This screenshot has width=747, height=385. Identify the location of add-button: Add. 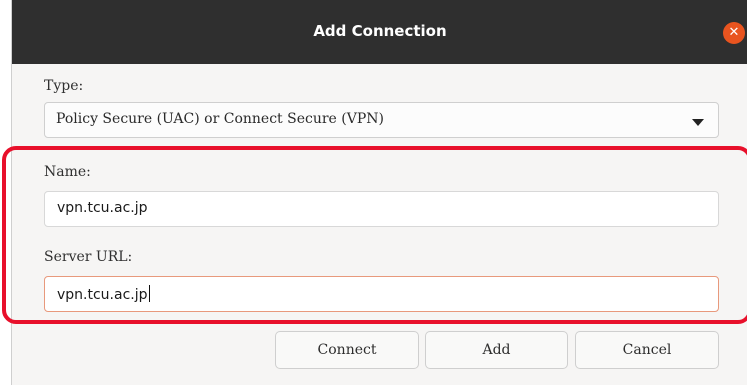
(496, 350).